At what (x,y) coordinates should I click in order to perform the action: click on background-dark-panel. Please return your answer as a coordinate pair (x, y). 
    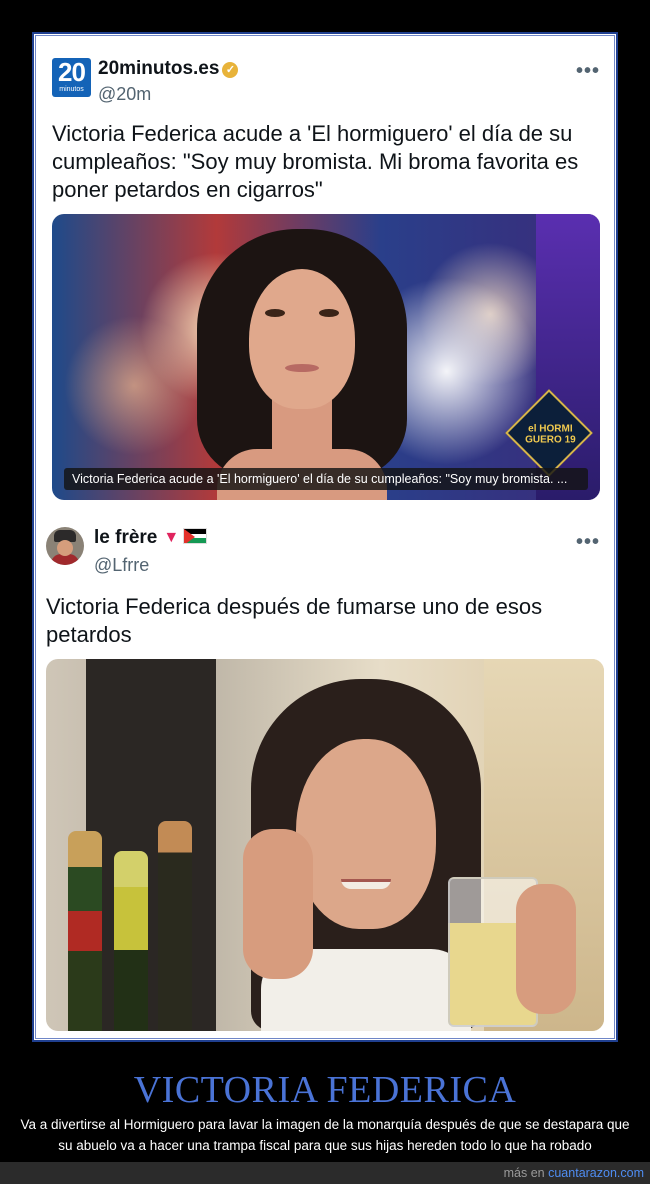
    Looking at the image, I should click on (151, 845).